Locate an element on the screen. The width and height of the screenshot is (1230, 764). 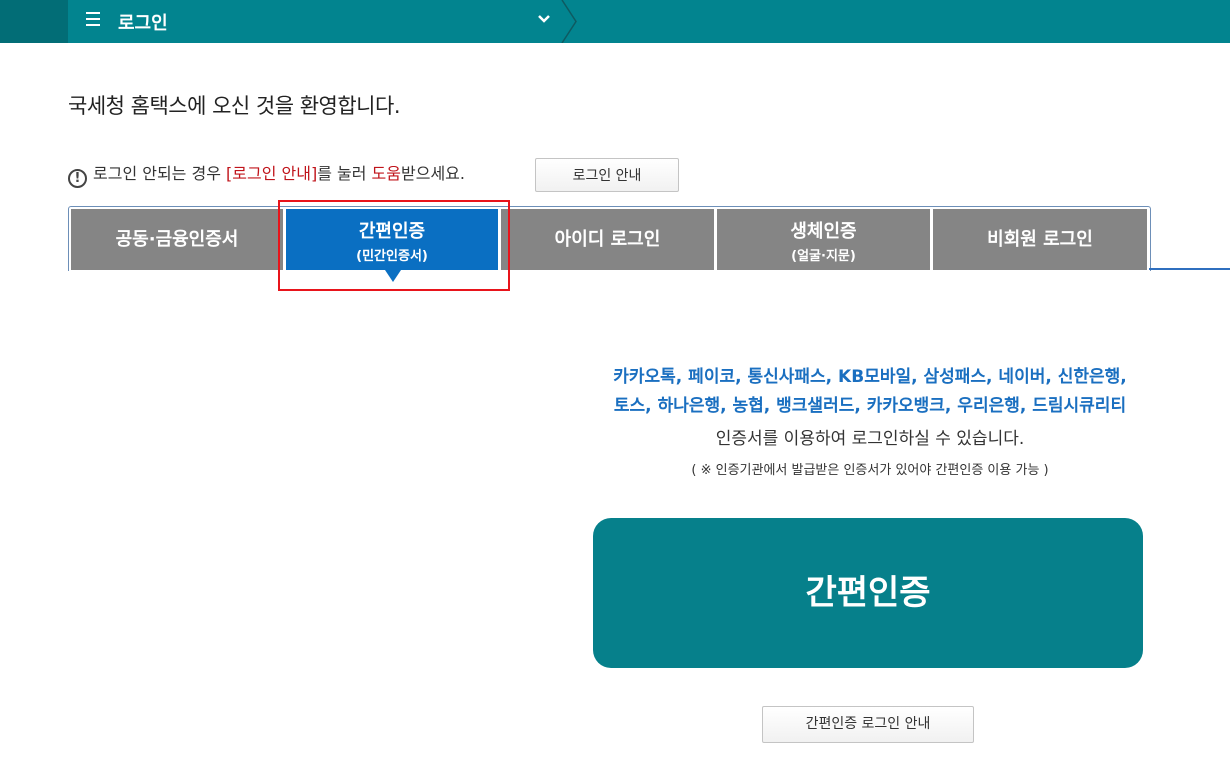
tab-label: 아이디 로그인 is located at coordinates (607, 239).